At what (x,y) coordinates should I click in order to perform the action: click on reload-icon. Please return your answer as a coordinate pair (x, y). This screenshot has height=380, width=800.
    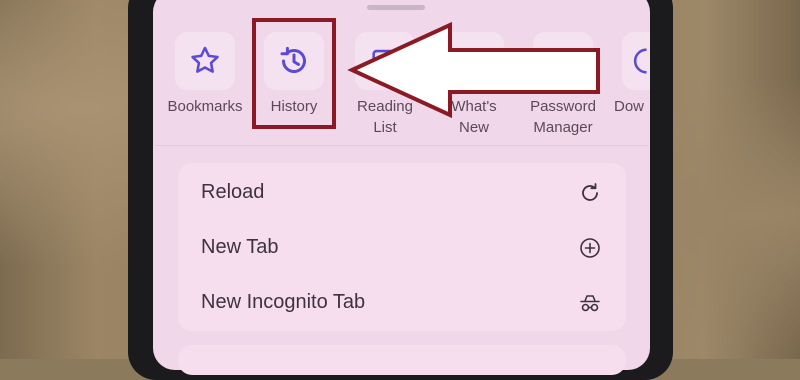
    Looking at the image, I should click on (590, 193).